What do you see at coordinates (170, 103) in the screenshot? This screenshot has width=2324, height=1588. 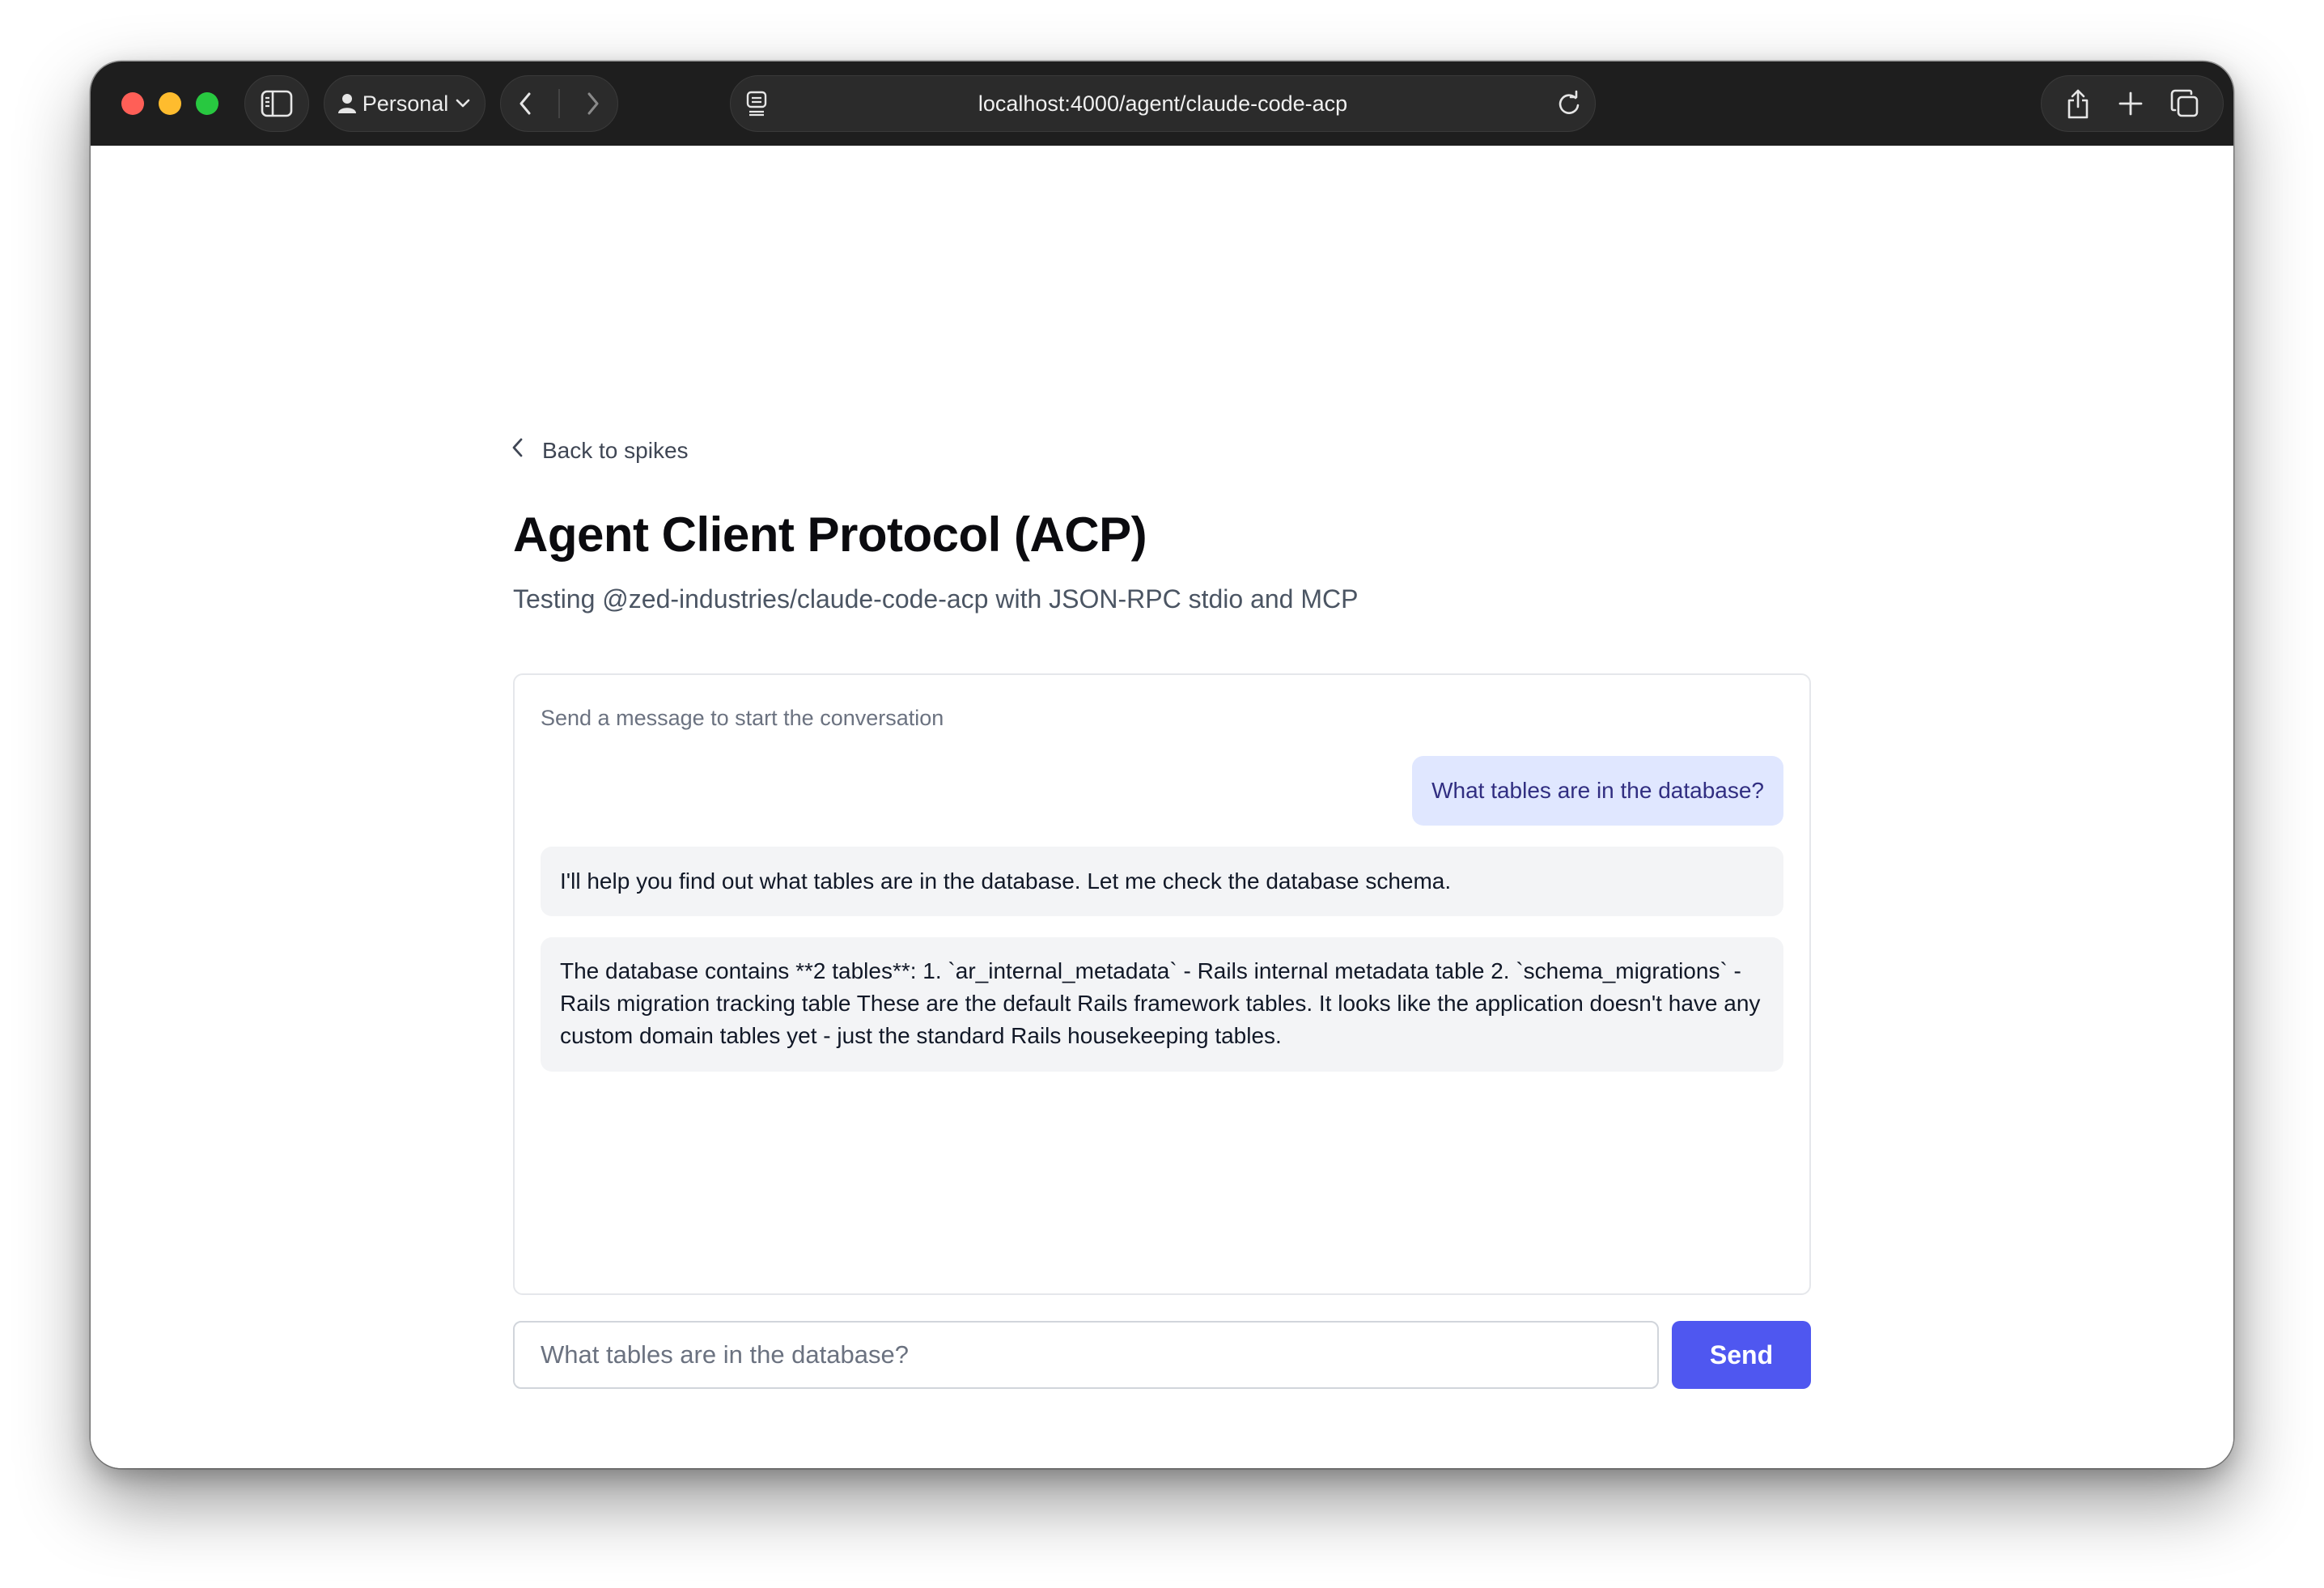 I see `minimize-window-button` at bounding box center [170, 103].